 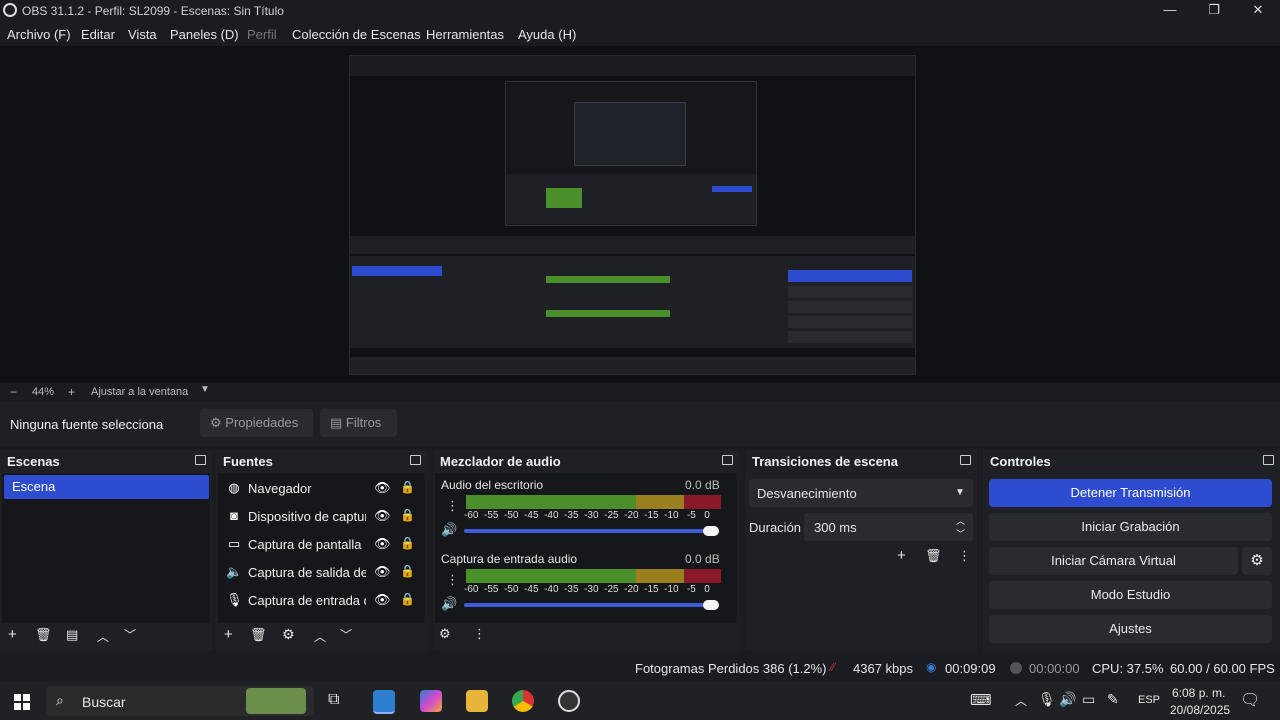 What do you see at coordinates (22, 702) in the screenshot?
I see `windows-start-icon` at bounding box center [22, 702].